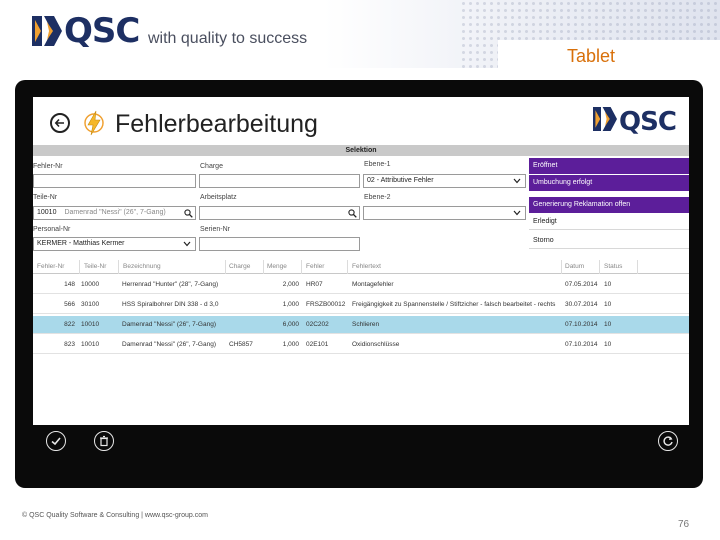 The image size is (720, 540). I want to click on status-option-erledigt: Erledigt, so click(609, 222).